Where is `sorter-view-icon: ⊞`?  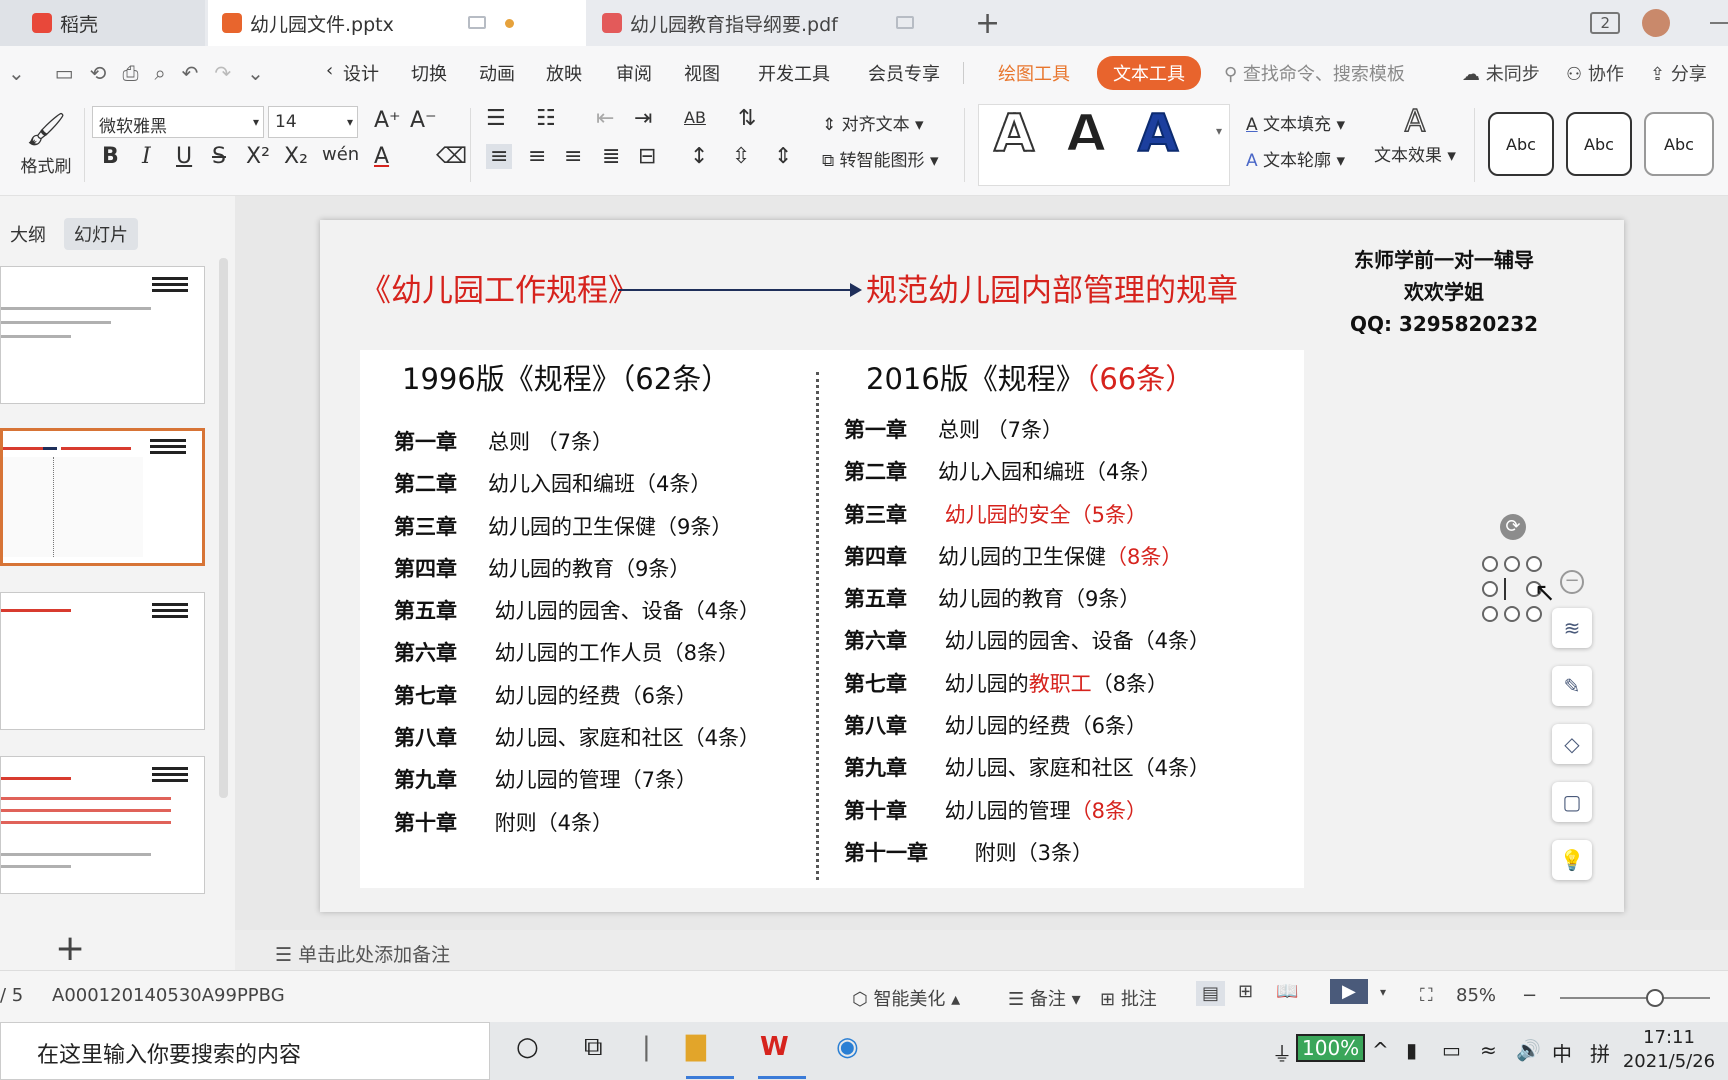
sorter-view-icon: ⊞ is located at coordinates (1245, 991).